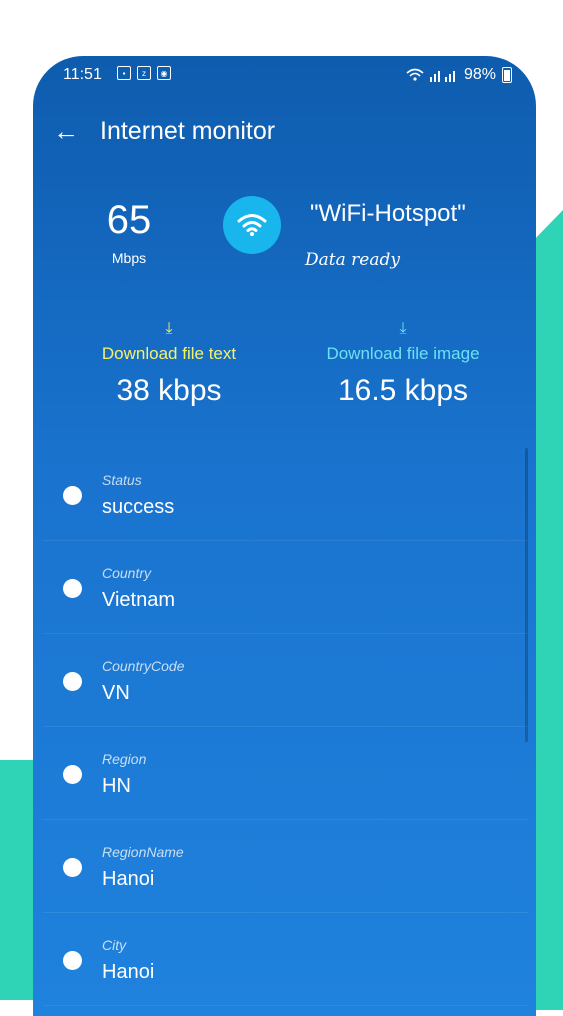 The height and width of the screenshot is (1016, 563). I want to click on battery-icon, so click(507, 75).